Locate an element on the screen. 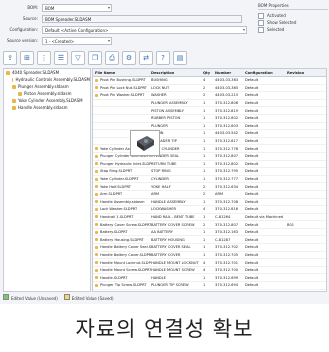 This screenshot has width=329, height=352. bom-toolbar: ⇪ ⊞ ⋮ ☰ ▽ ❐ ⎙ ⚙ ⇄ ? ▤ is located at coordinates (95, 58).